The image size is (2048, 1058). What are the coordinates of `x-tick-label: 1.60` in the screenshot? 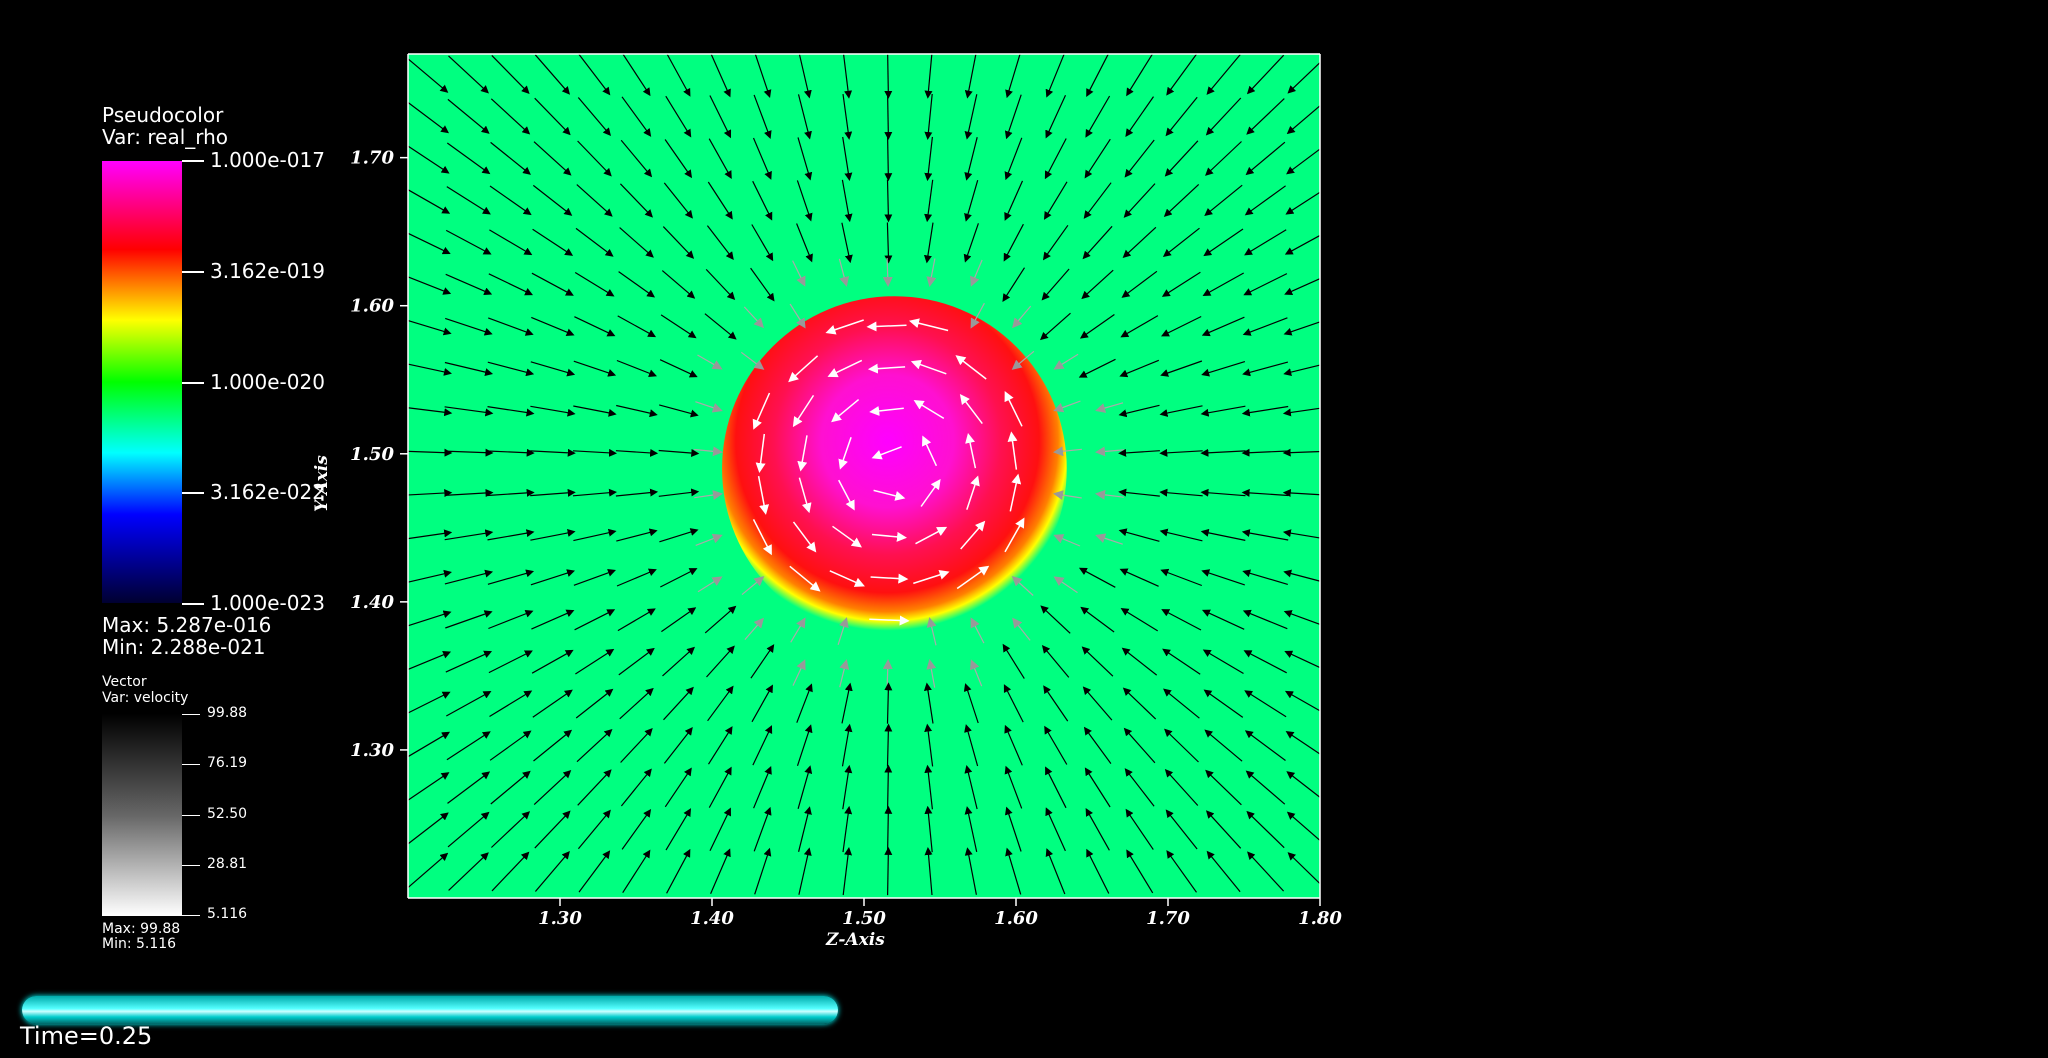 It's located at (1016, 918).